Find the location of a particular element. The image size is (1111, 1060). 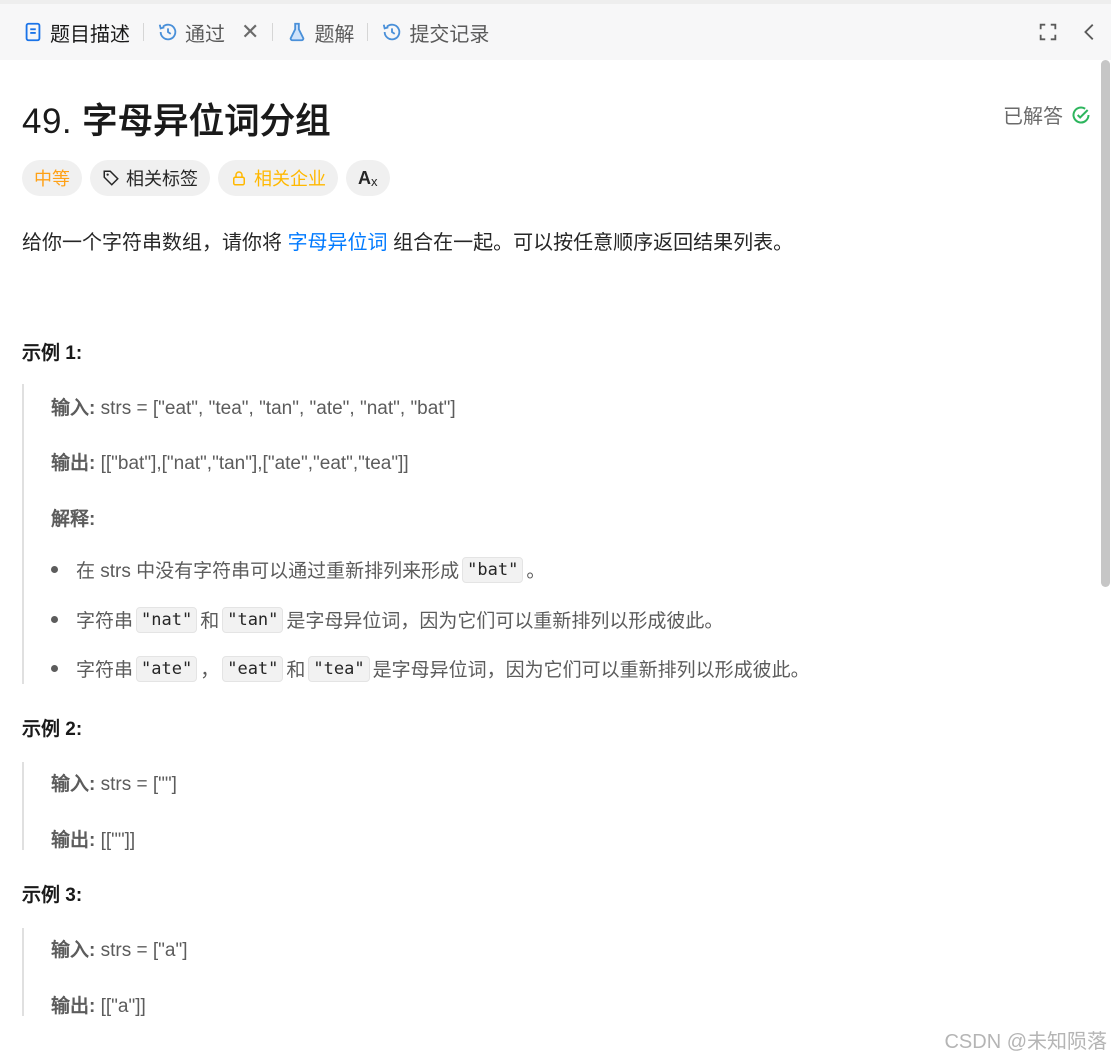

check-circle-icon is located at coordinates (1081, 114).